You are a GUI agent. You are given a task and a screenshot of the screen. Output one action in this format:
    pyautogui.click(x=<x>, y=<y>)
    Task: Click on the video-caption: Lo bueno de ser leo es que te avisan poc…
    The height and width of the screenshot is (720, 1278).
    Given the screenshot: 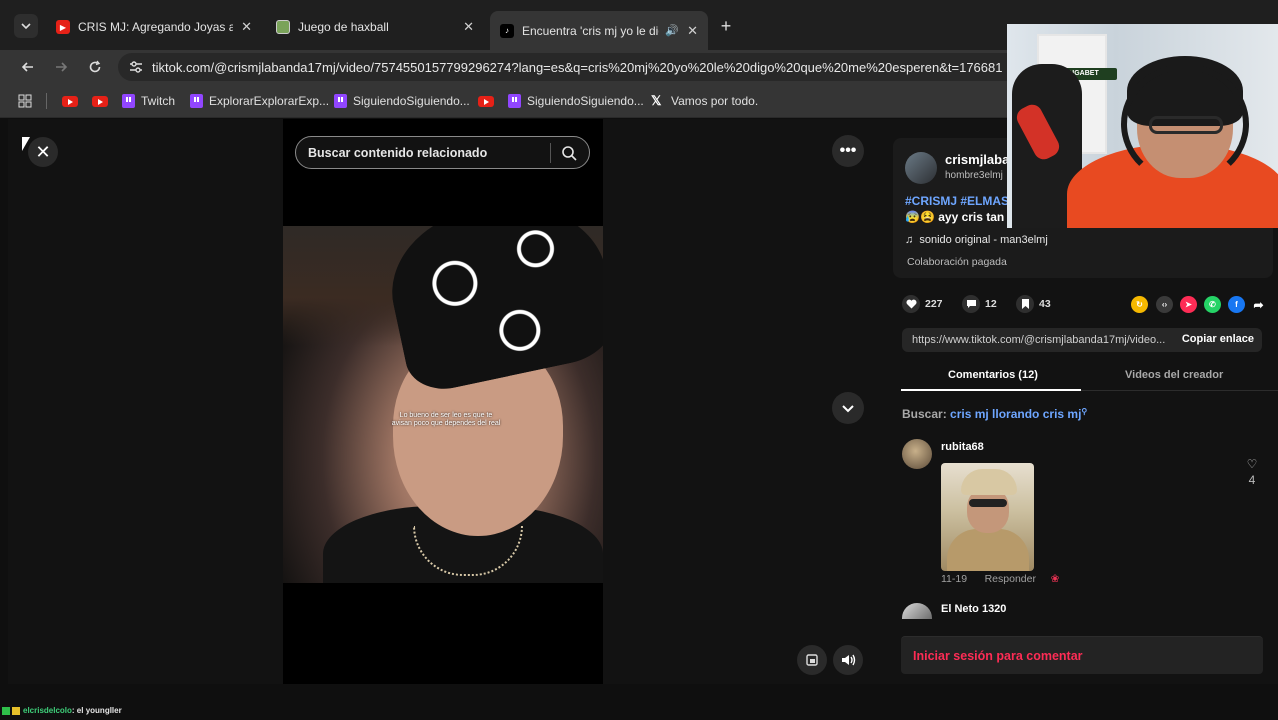 What is the action you would take?
    pyautogui.click(x=446, y=419)
    